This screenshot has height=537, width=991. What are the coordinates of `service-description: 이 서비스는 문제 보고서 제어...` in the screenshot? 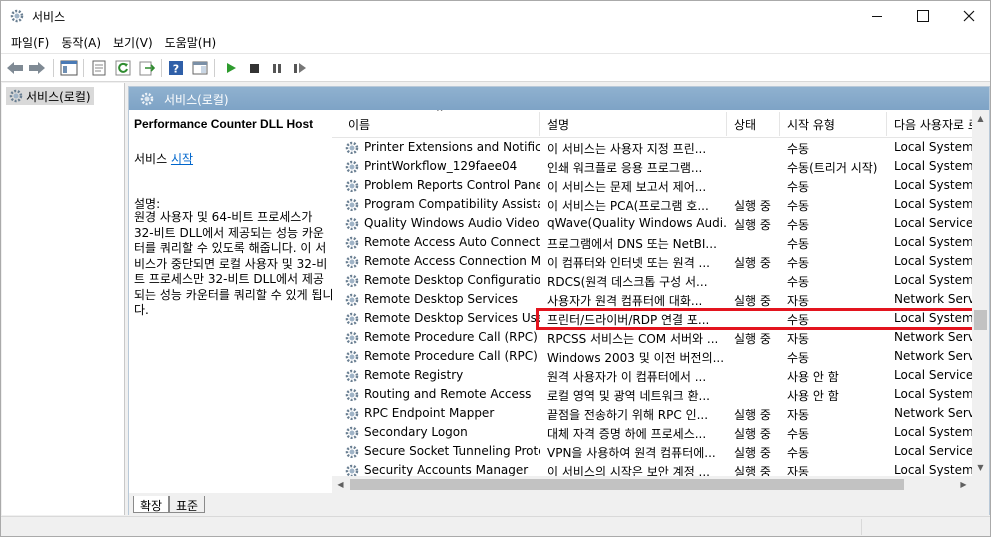 It's located at (627, 187).